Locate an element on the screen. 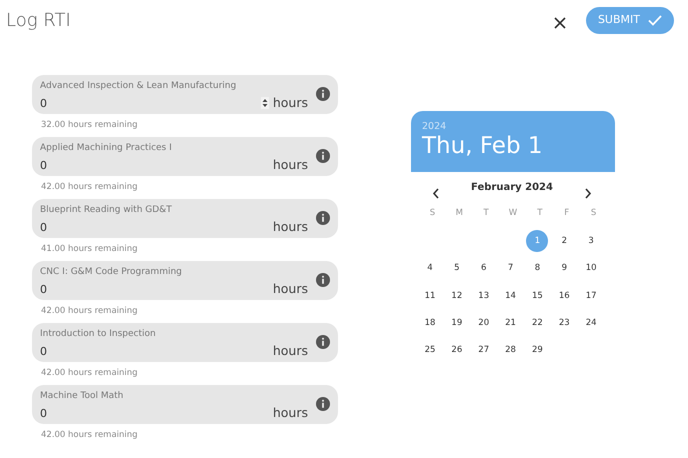  day-button: 18 is located at coordinates (430, 323).